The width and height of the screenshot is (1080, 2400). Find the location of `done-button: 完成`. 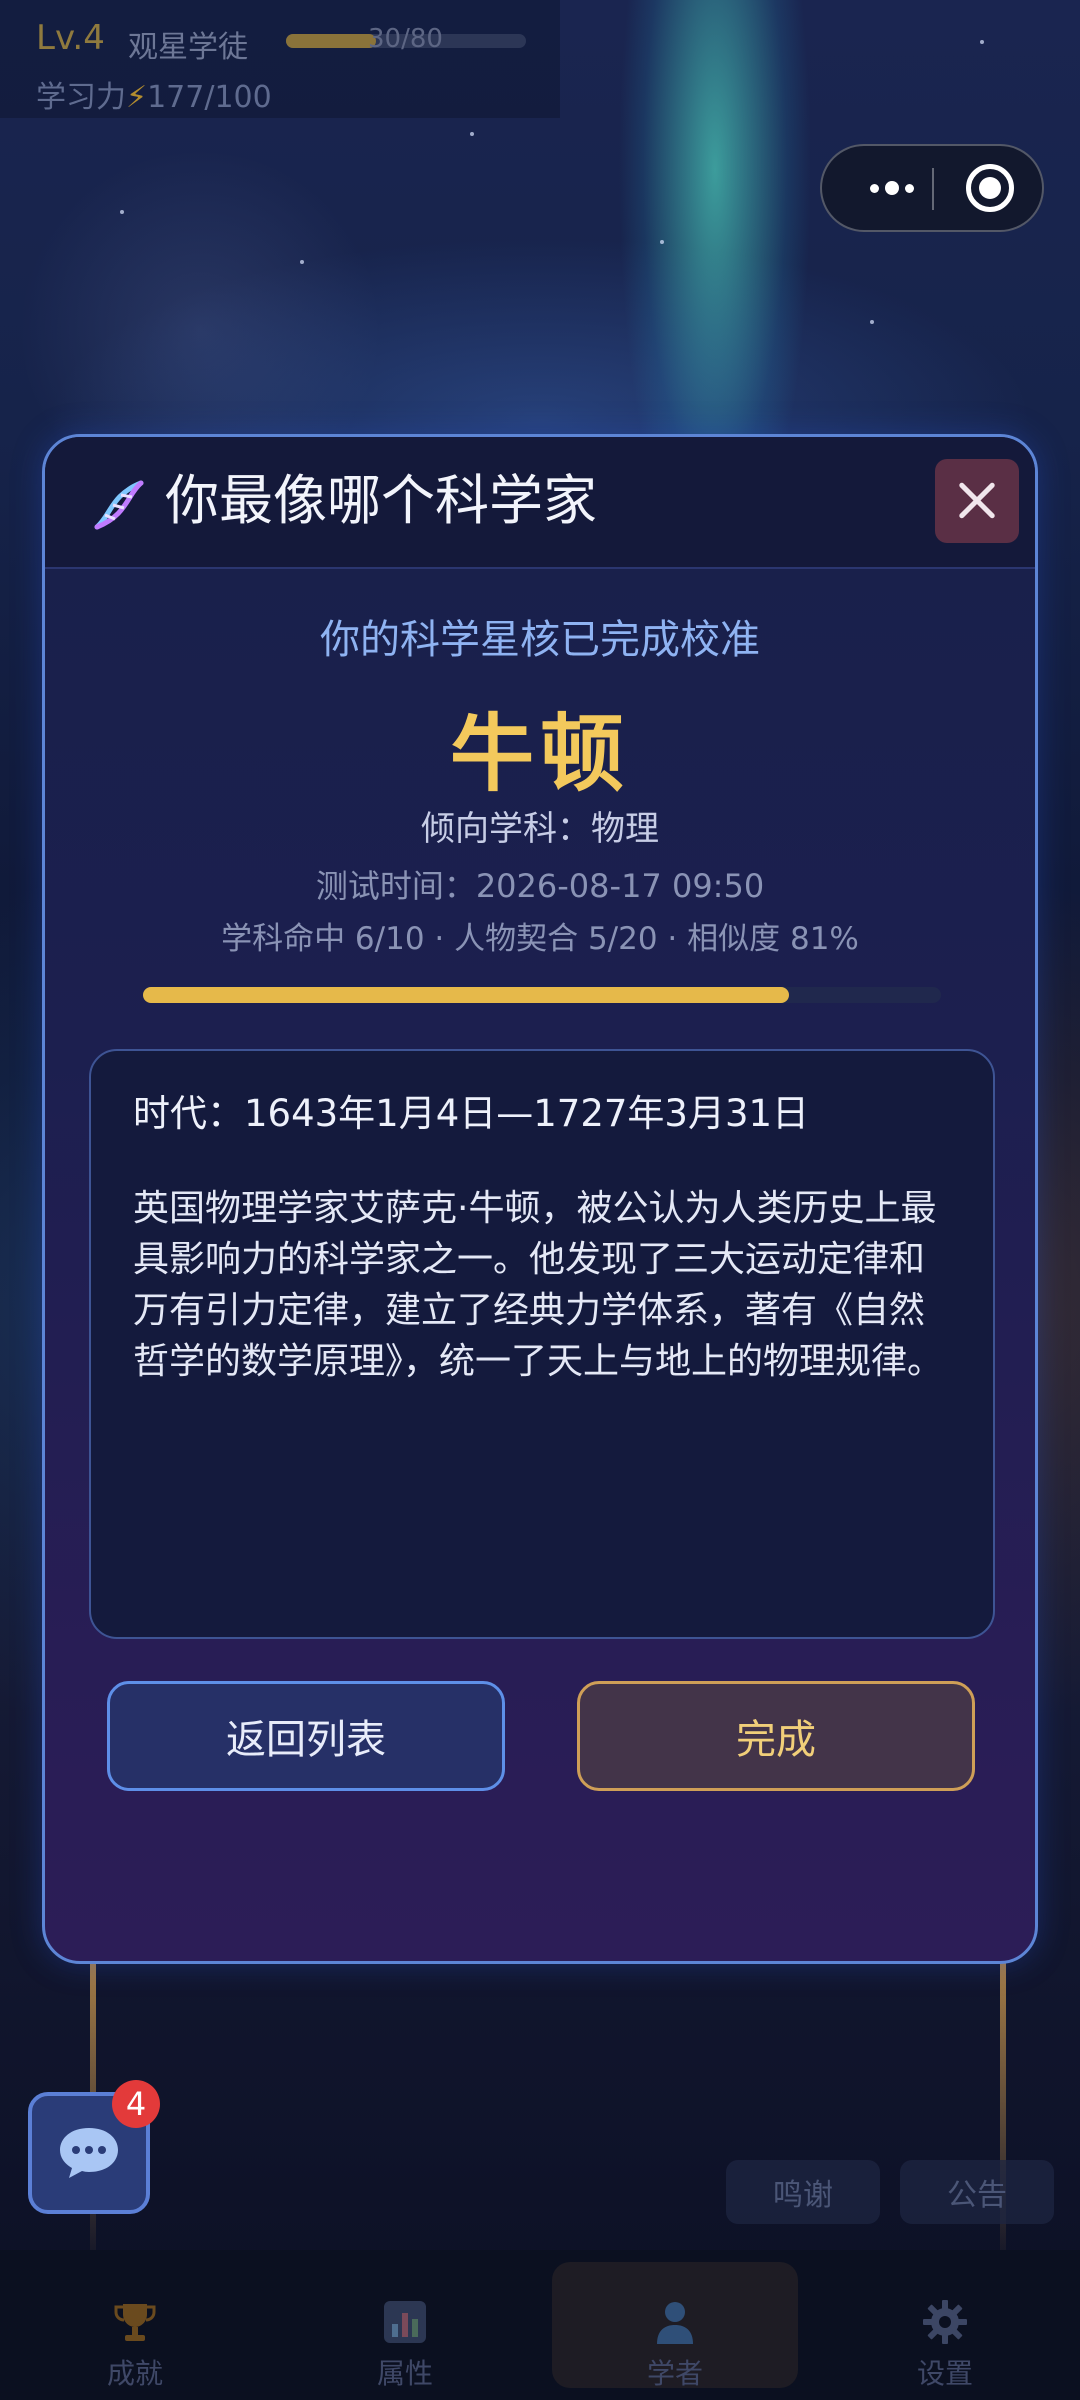

done-button: 完成 is located at coordinates (776, 1736).